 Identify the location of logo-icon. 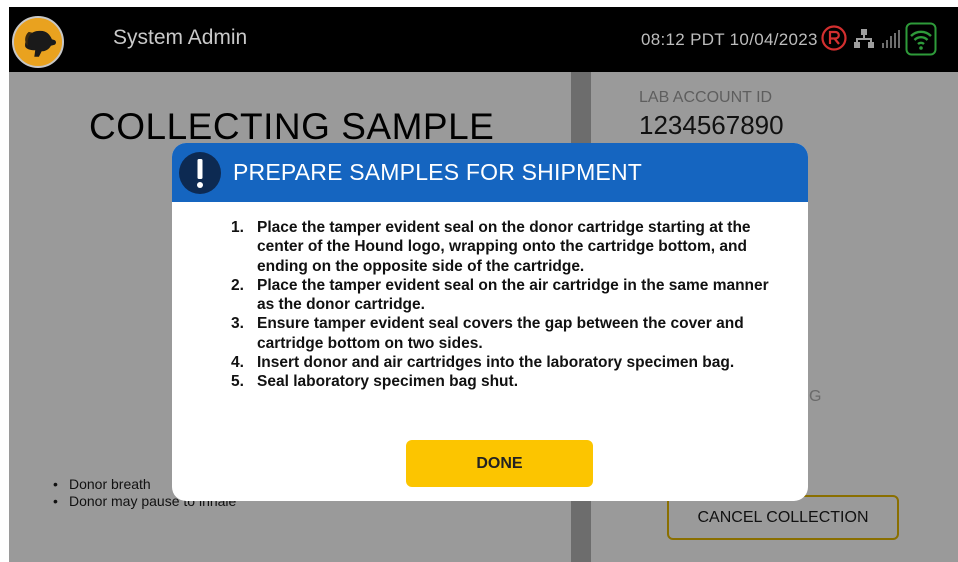
(38, 42).